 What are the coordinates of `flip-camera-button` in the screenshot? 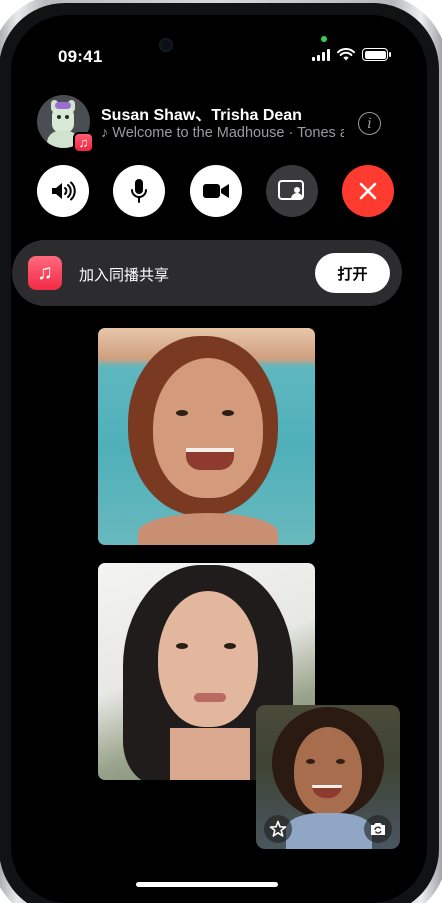 It's located at (378, 829).